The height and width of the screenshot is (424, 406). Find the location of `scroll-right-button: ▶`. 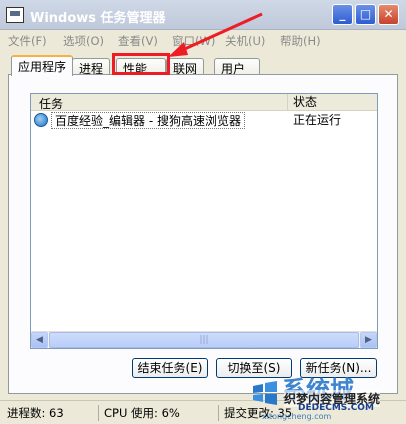

scroll-right-button: ▶ is located at coordinates (368, 340).